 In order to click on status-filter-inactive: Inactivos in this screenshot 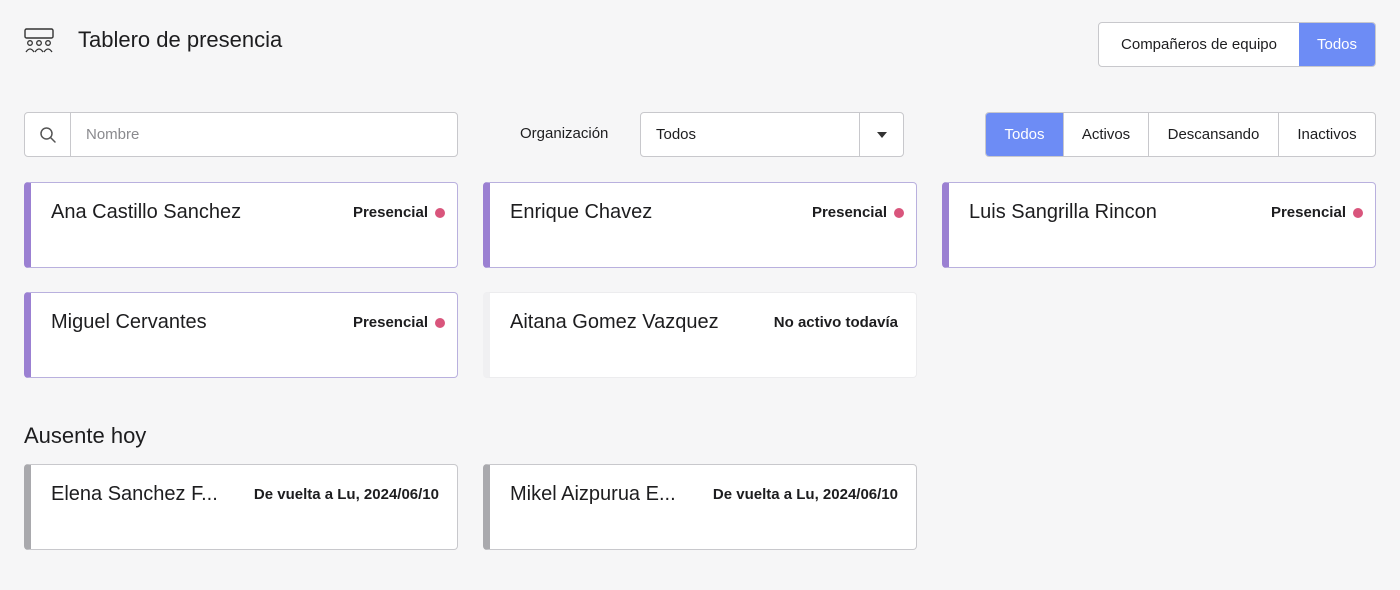, I will do `click(1326, 134)`.